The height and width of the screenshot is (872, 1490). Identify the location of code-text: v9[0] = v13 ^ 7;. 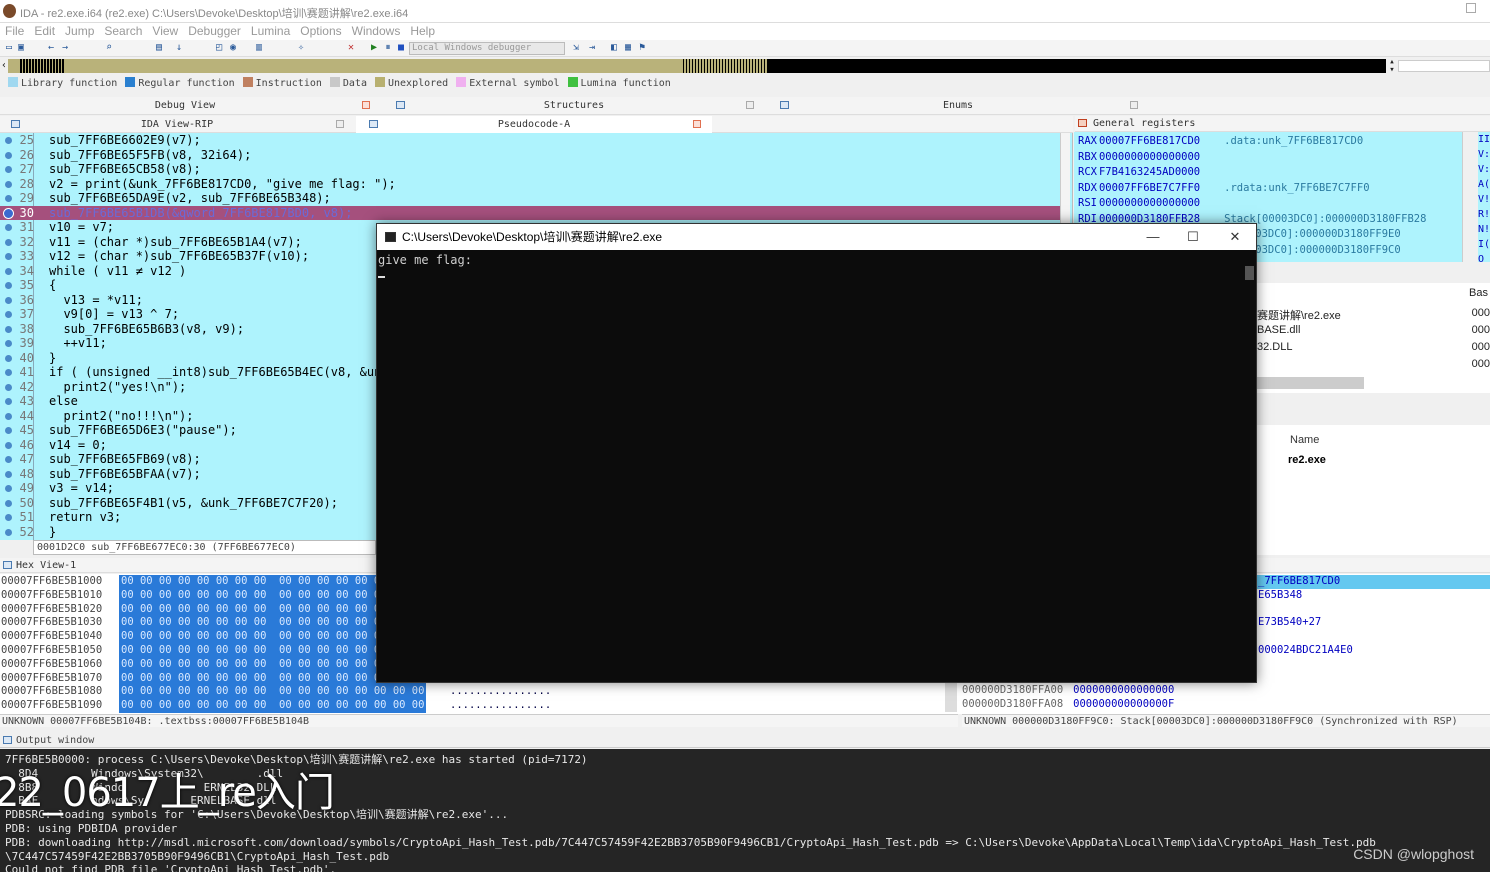
(114, 314).